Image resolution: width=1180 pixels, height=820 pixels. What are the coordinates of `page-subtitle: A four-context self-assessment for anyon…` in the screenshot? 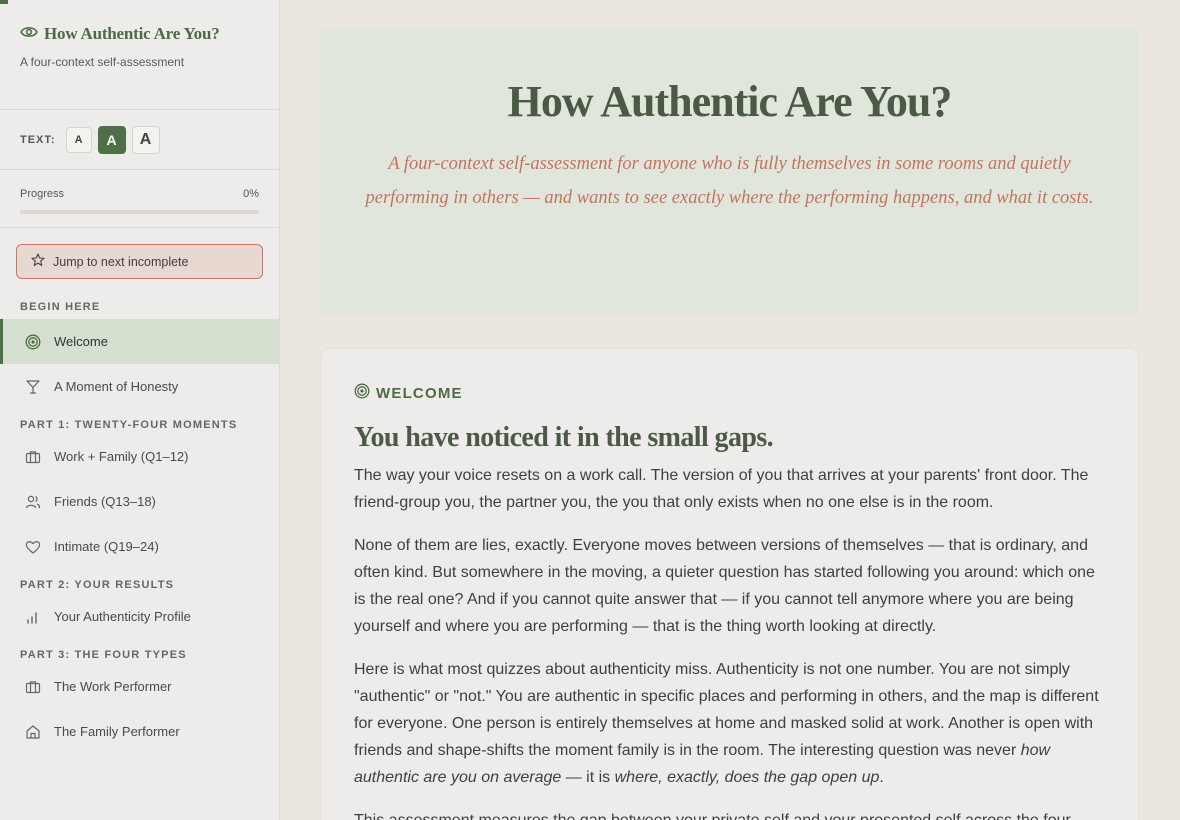 It's located at (729, 181).